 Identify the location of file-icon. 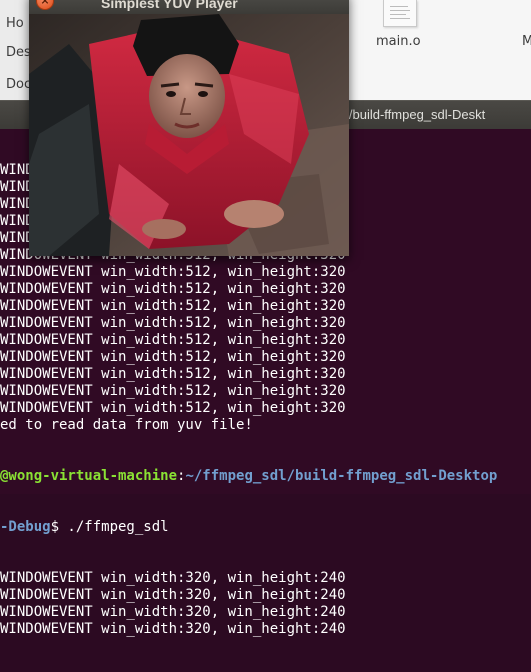
(400, 13).